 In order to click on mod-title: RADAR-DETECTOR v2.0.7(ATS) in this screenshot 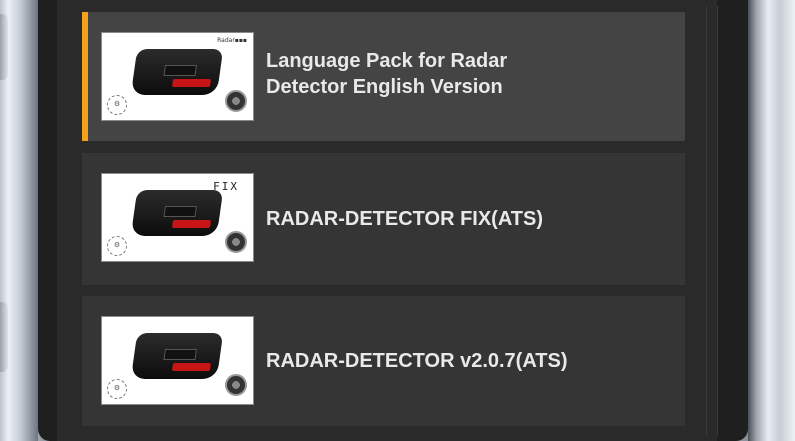, I will do `click(417, 361)`.